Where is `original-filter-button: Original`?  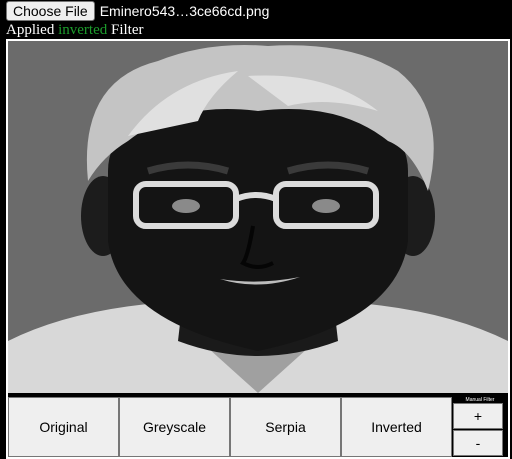
original-filter-button: Original is located at coordinates (63, 427).